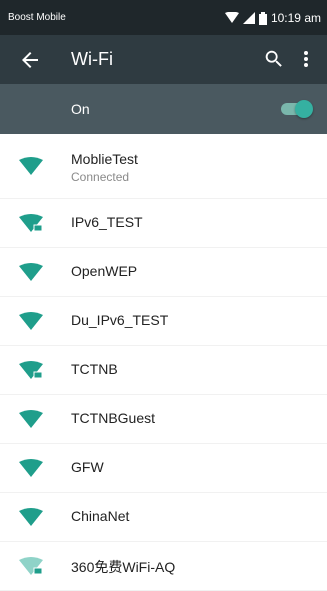  I want to click on carrier-name: Boost Mobile, so click(37, 17).